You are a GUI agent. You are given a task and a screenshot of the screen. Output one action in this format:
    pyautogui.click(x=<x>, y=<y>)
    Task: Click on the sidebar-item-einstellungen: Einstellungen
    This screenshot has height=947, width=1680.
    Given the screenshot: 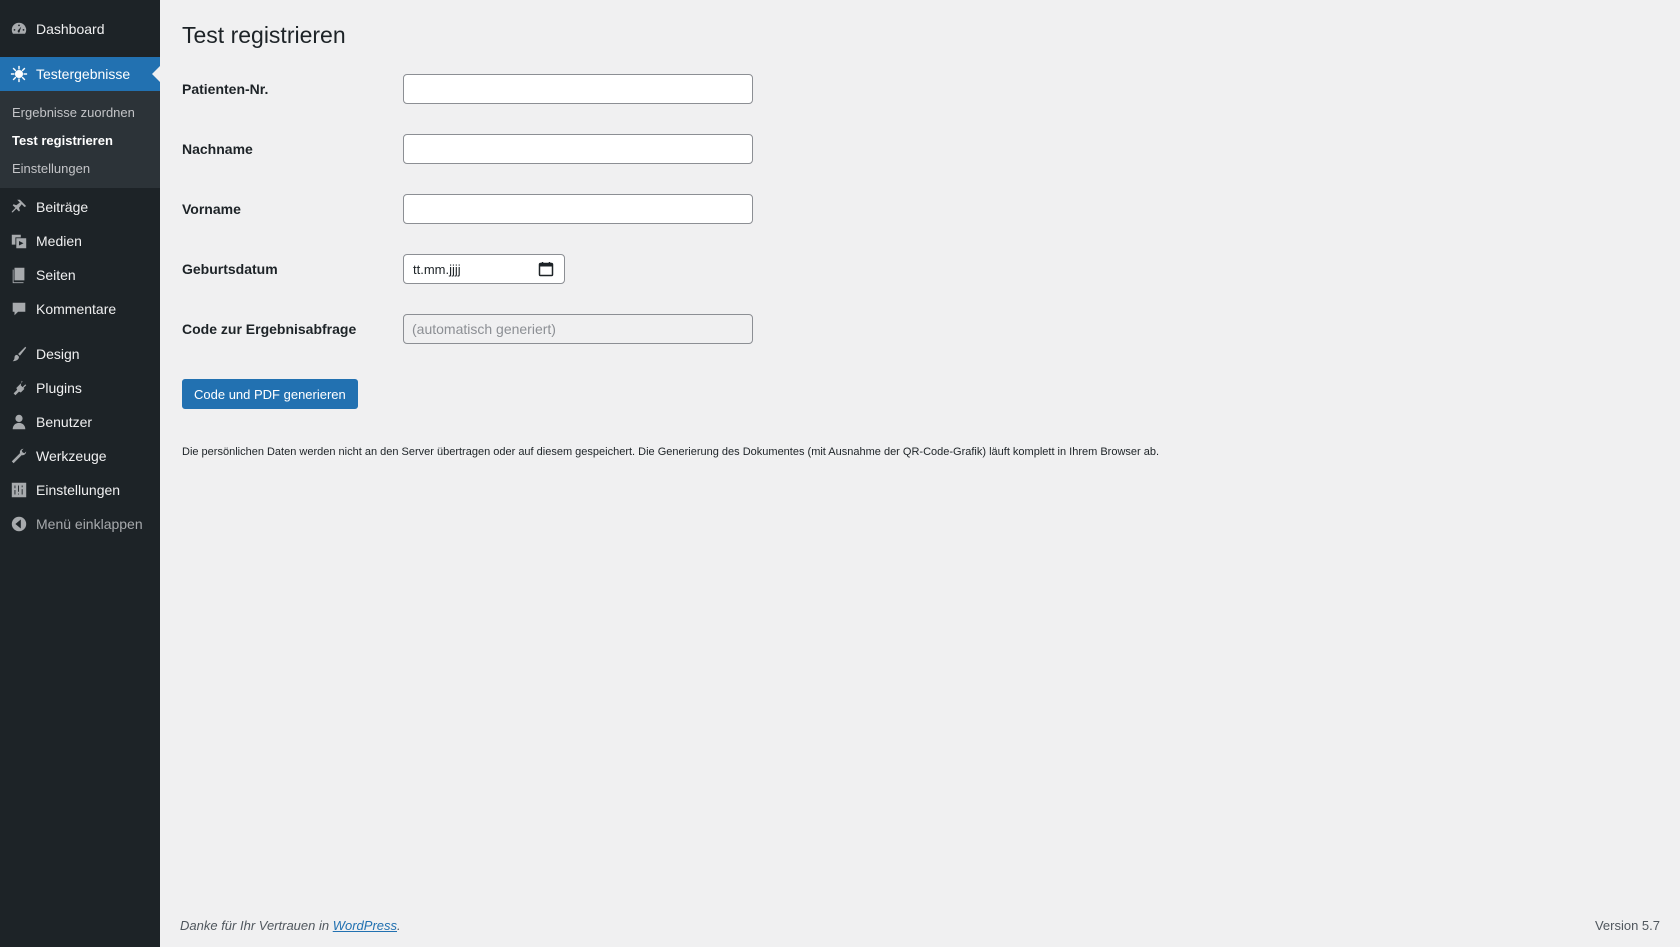 What is the action you would take?
    pyautogui.click(x=80, y=490)
    